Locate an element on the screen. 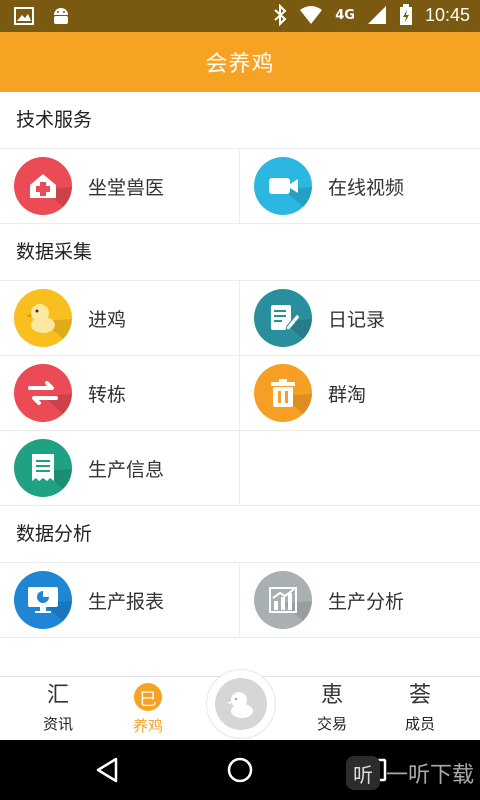  chicken-logo-icon is located at coordinates (241, 704).